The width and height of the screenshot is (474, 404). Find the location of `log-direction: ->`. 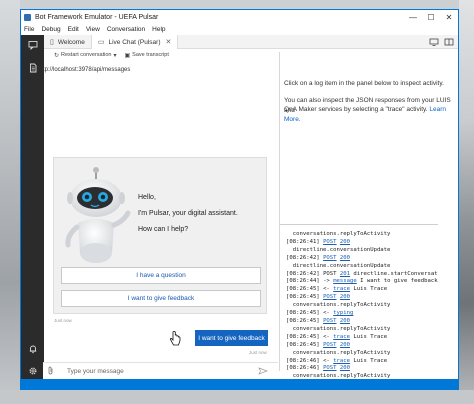

log-direction: -> is located at coordinates (326, 281).